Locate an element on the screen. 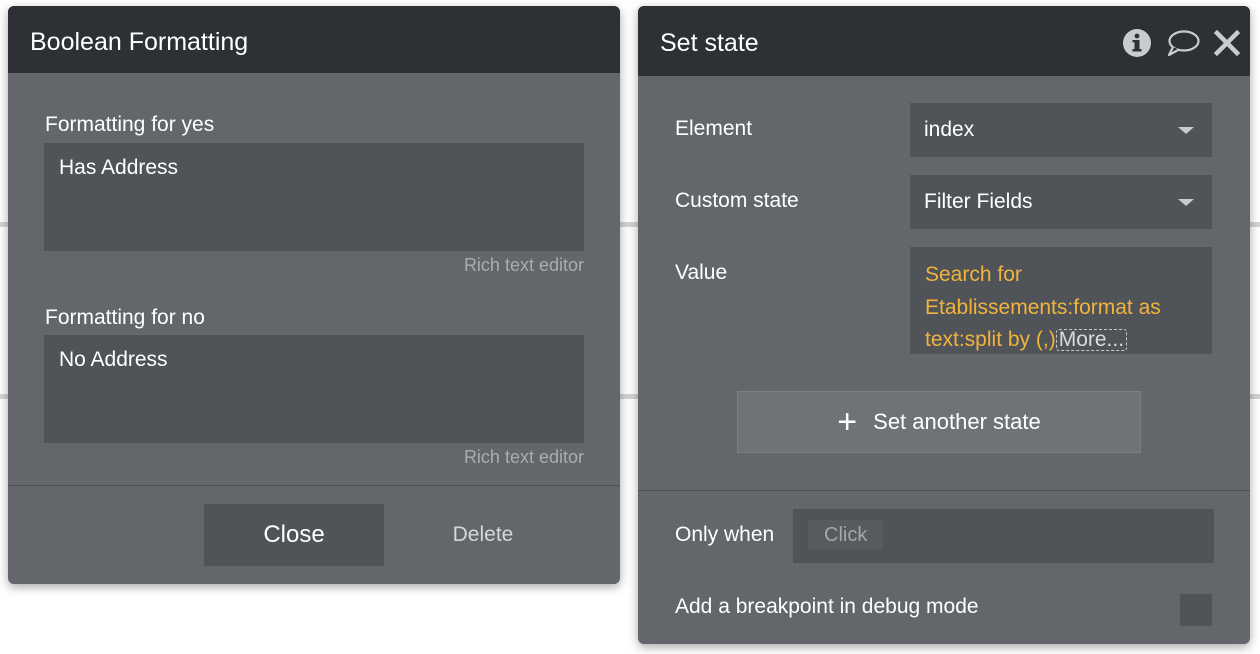  panel-title: Set state is located at coordinates (944, 41).